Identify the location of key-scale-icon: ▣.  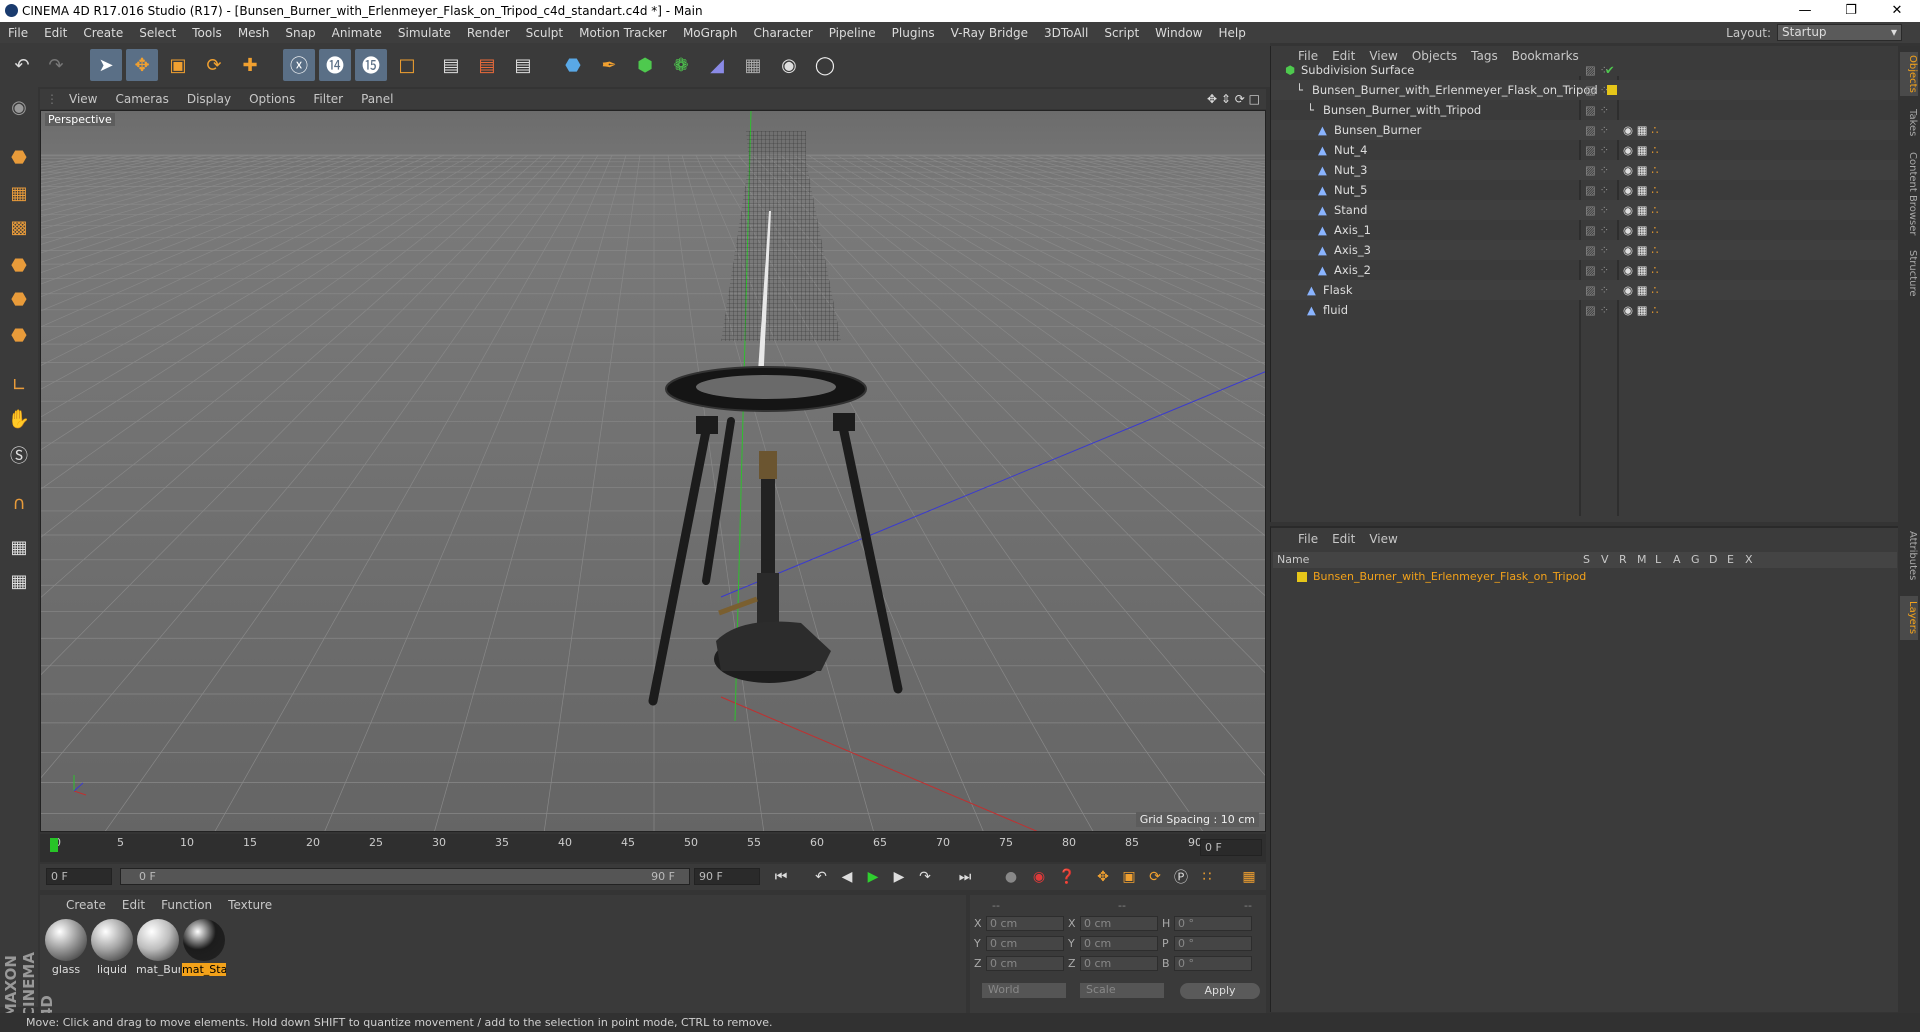
(1129, 877).